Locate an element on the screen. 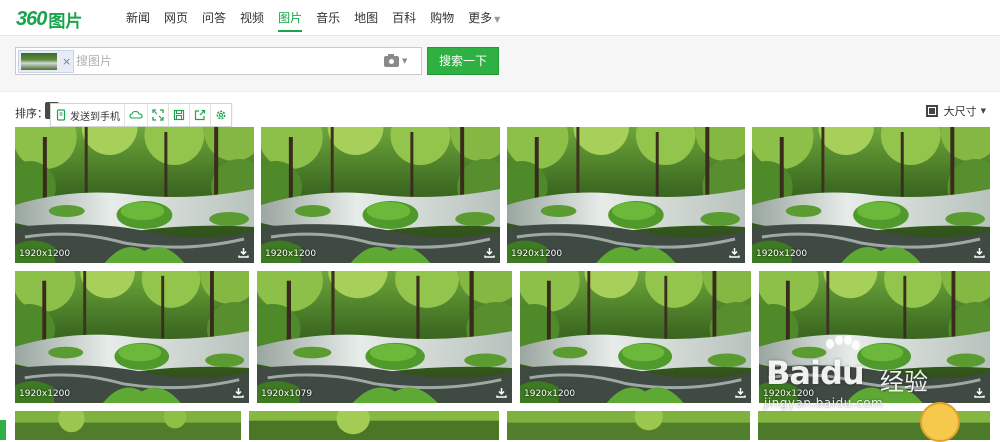 The width and height of the screenshot is (1000, 442). search-button: 搜索一下 is located at coordinates (463, 61).